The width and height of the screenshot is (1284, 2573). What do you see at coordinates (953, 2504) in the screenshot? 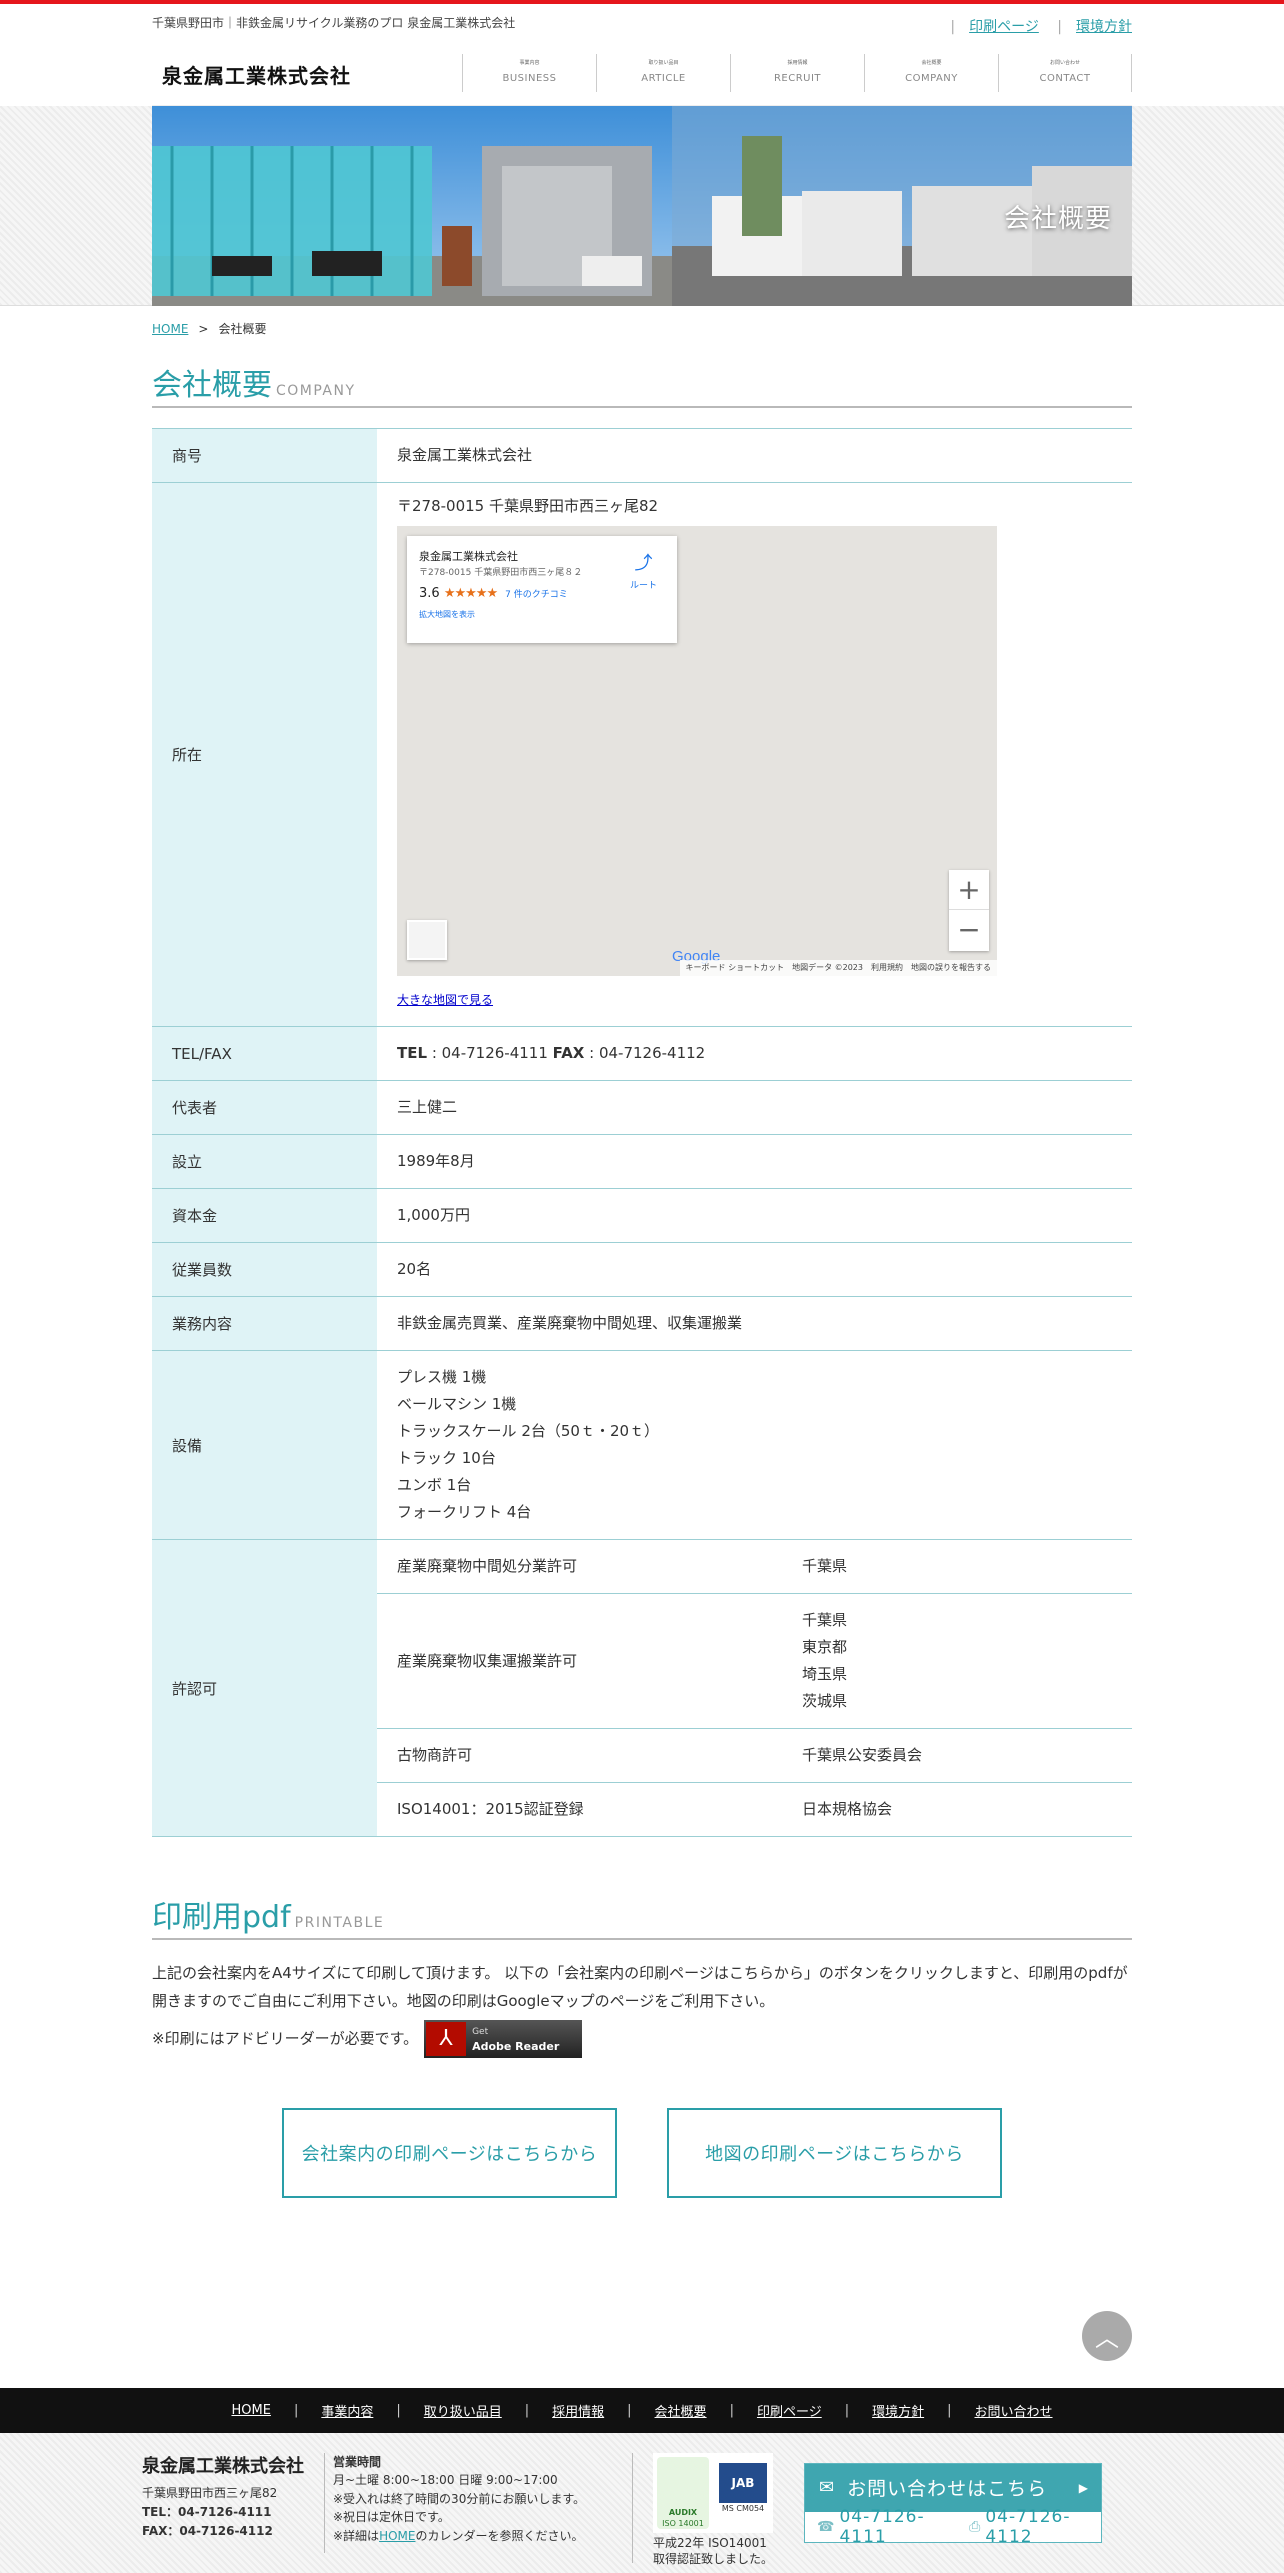
I see `contact-cta-button: ✉ お問い合わせはこちら ▶ ☎ 04-7126-4111 ⎙ 04-7126-4112` at bounding box center [953, 2504].